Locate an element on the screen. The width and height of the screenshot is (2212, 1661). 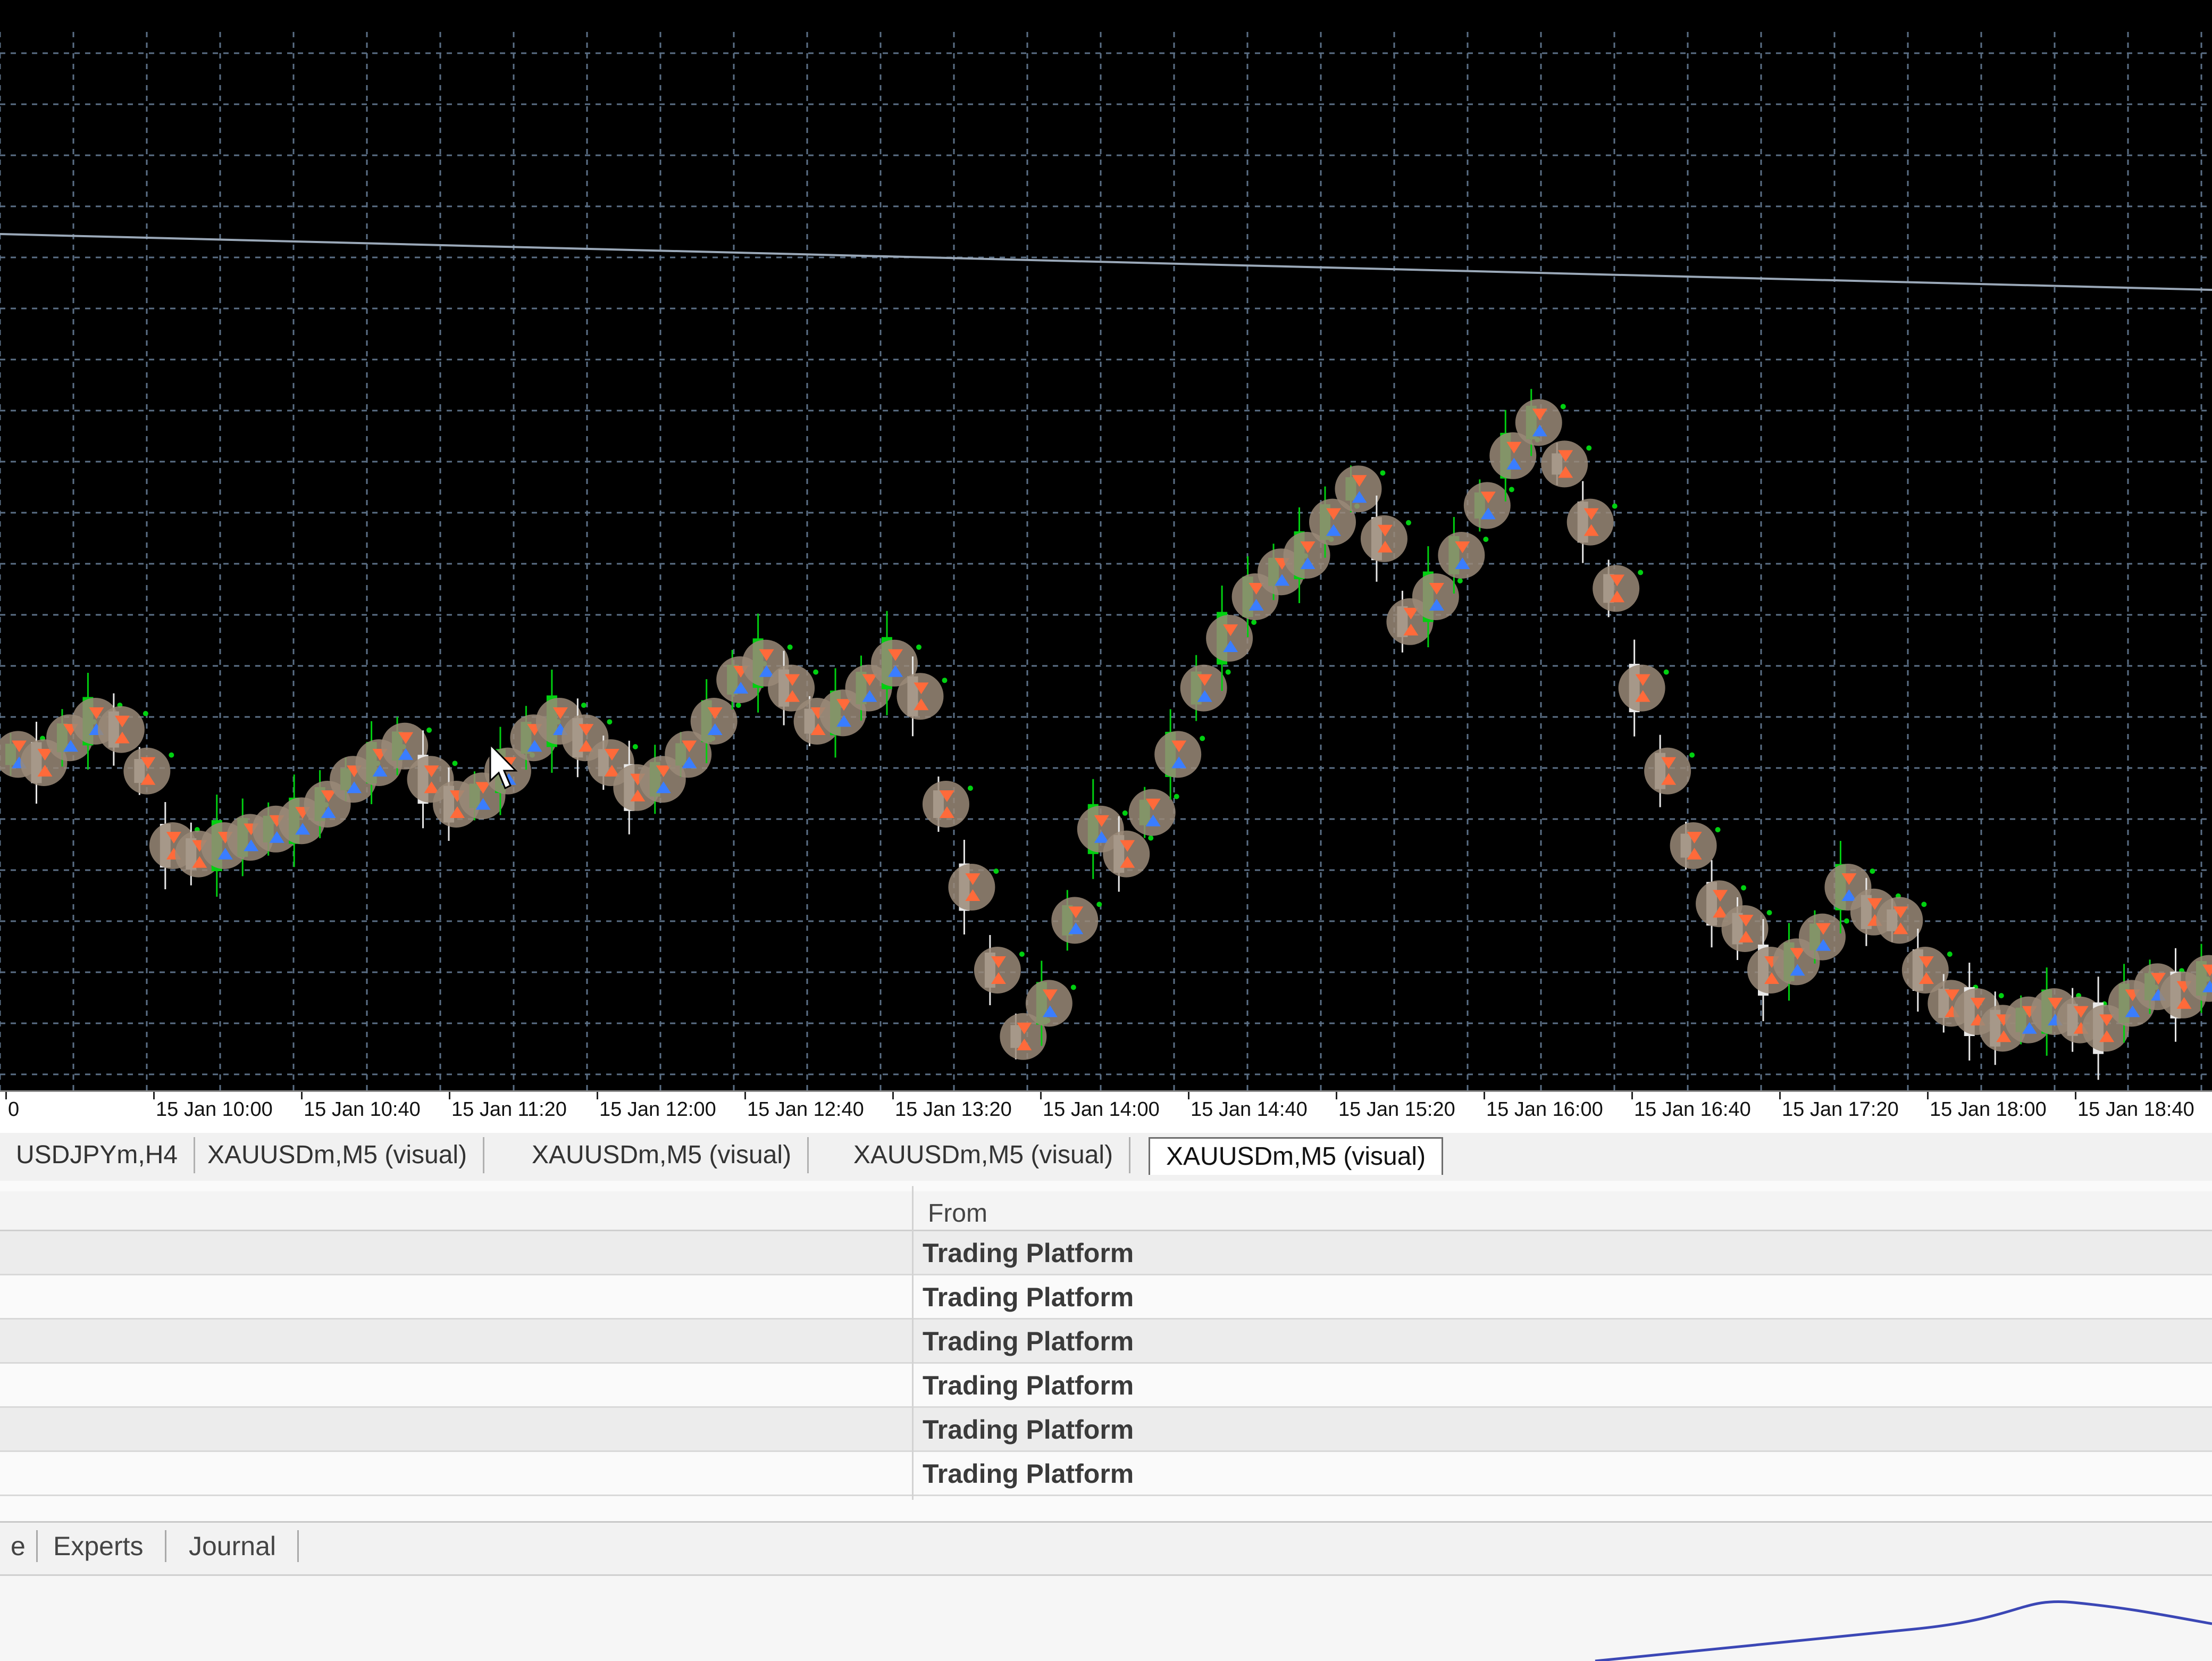
time-axis-label: 15 Jan 18:00 is located at coordinates (1988, 1109).